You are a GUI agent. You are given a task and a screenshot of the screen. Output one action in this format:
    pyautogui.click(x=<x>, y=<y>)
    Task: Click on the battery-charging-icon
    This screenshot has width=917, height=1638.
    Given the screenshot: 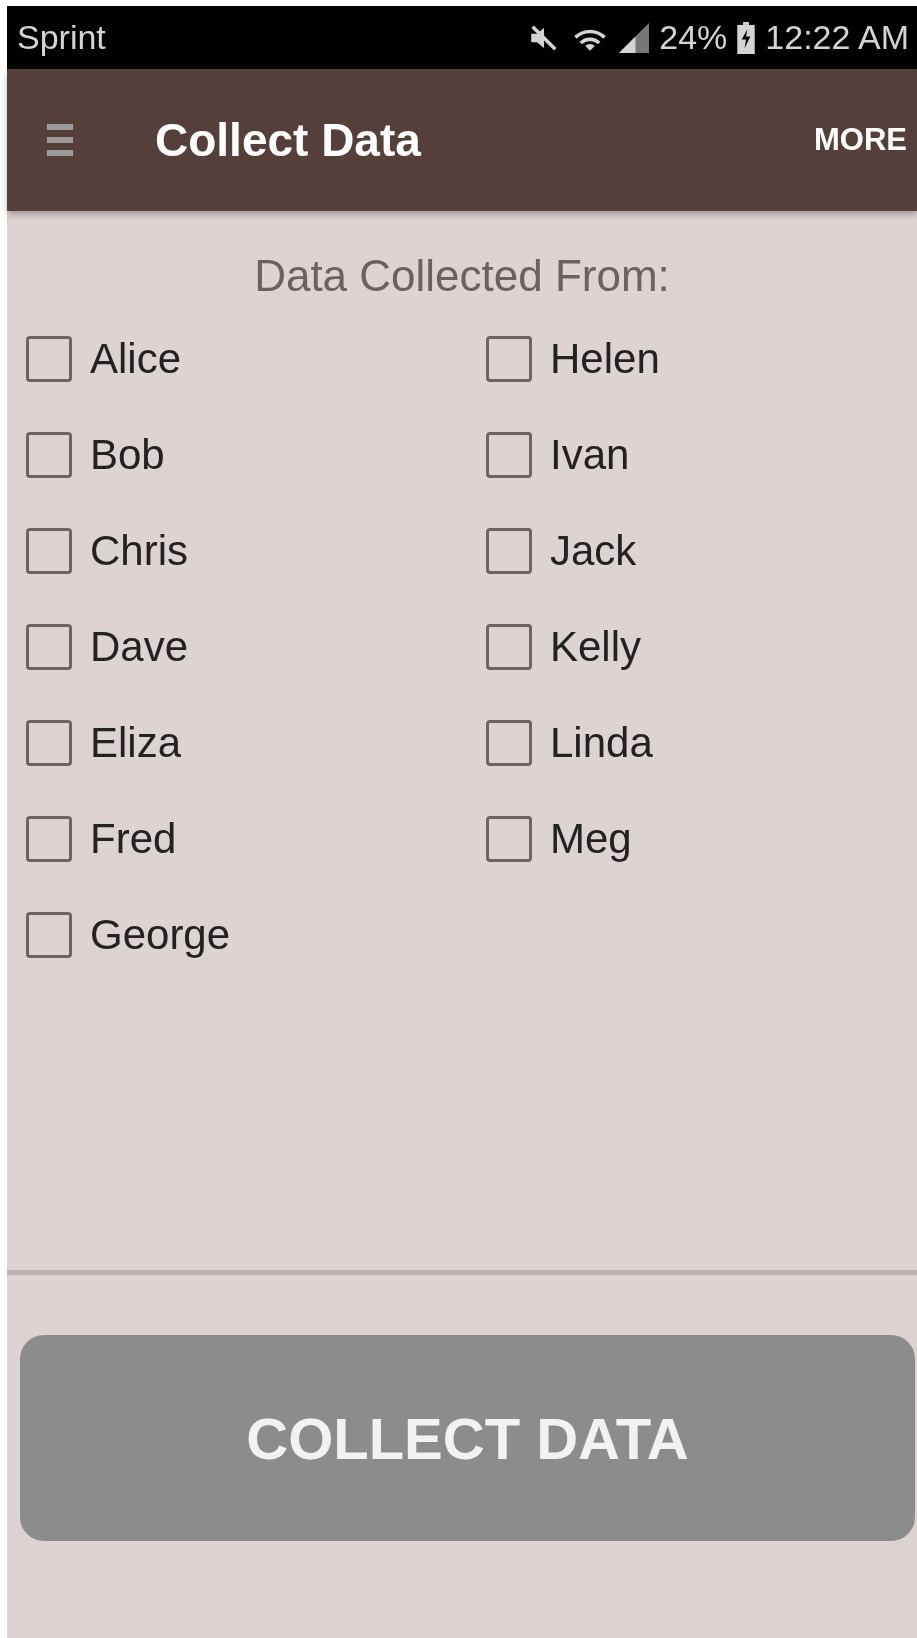 What is the action you would take?
    pyautogui.click(x=746, y=37)
    